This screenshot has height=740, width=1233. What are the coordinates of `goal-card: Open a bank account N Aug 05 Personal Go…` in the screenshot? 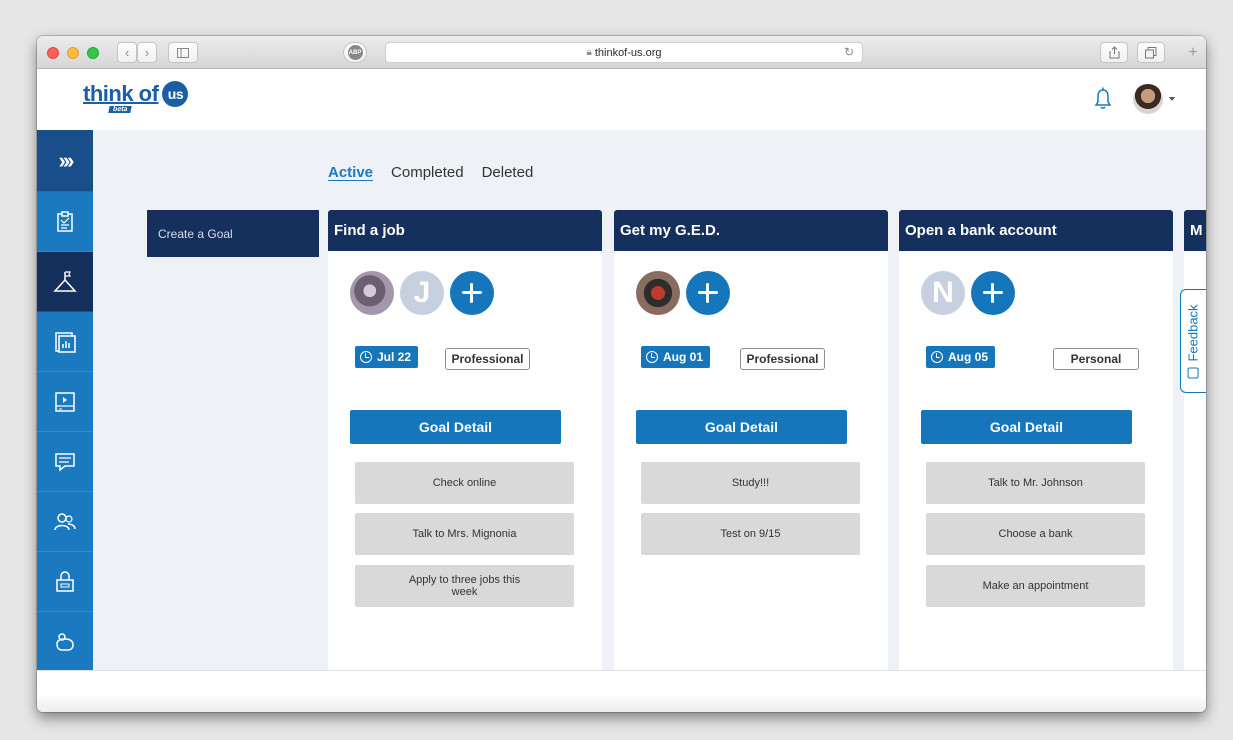 It's located at (1036, 440).